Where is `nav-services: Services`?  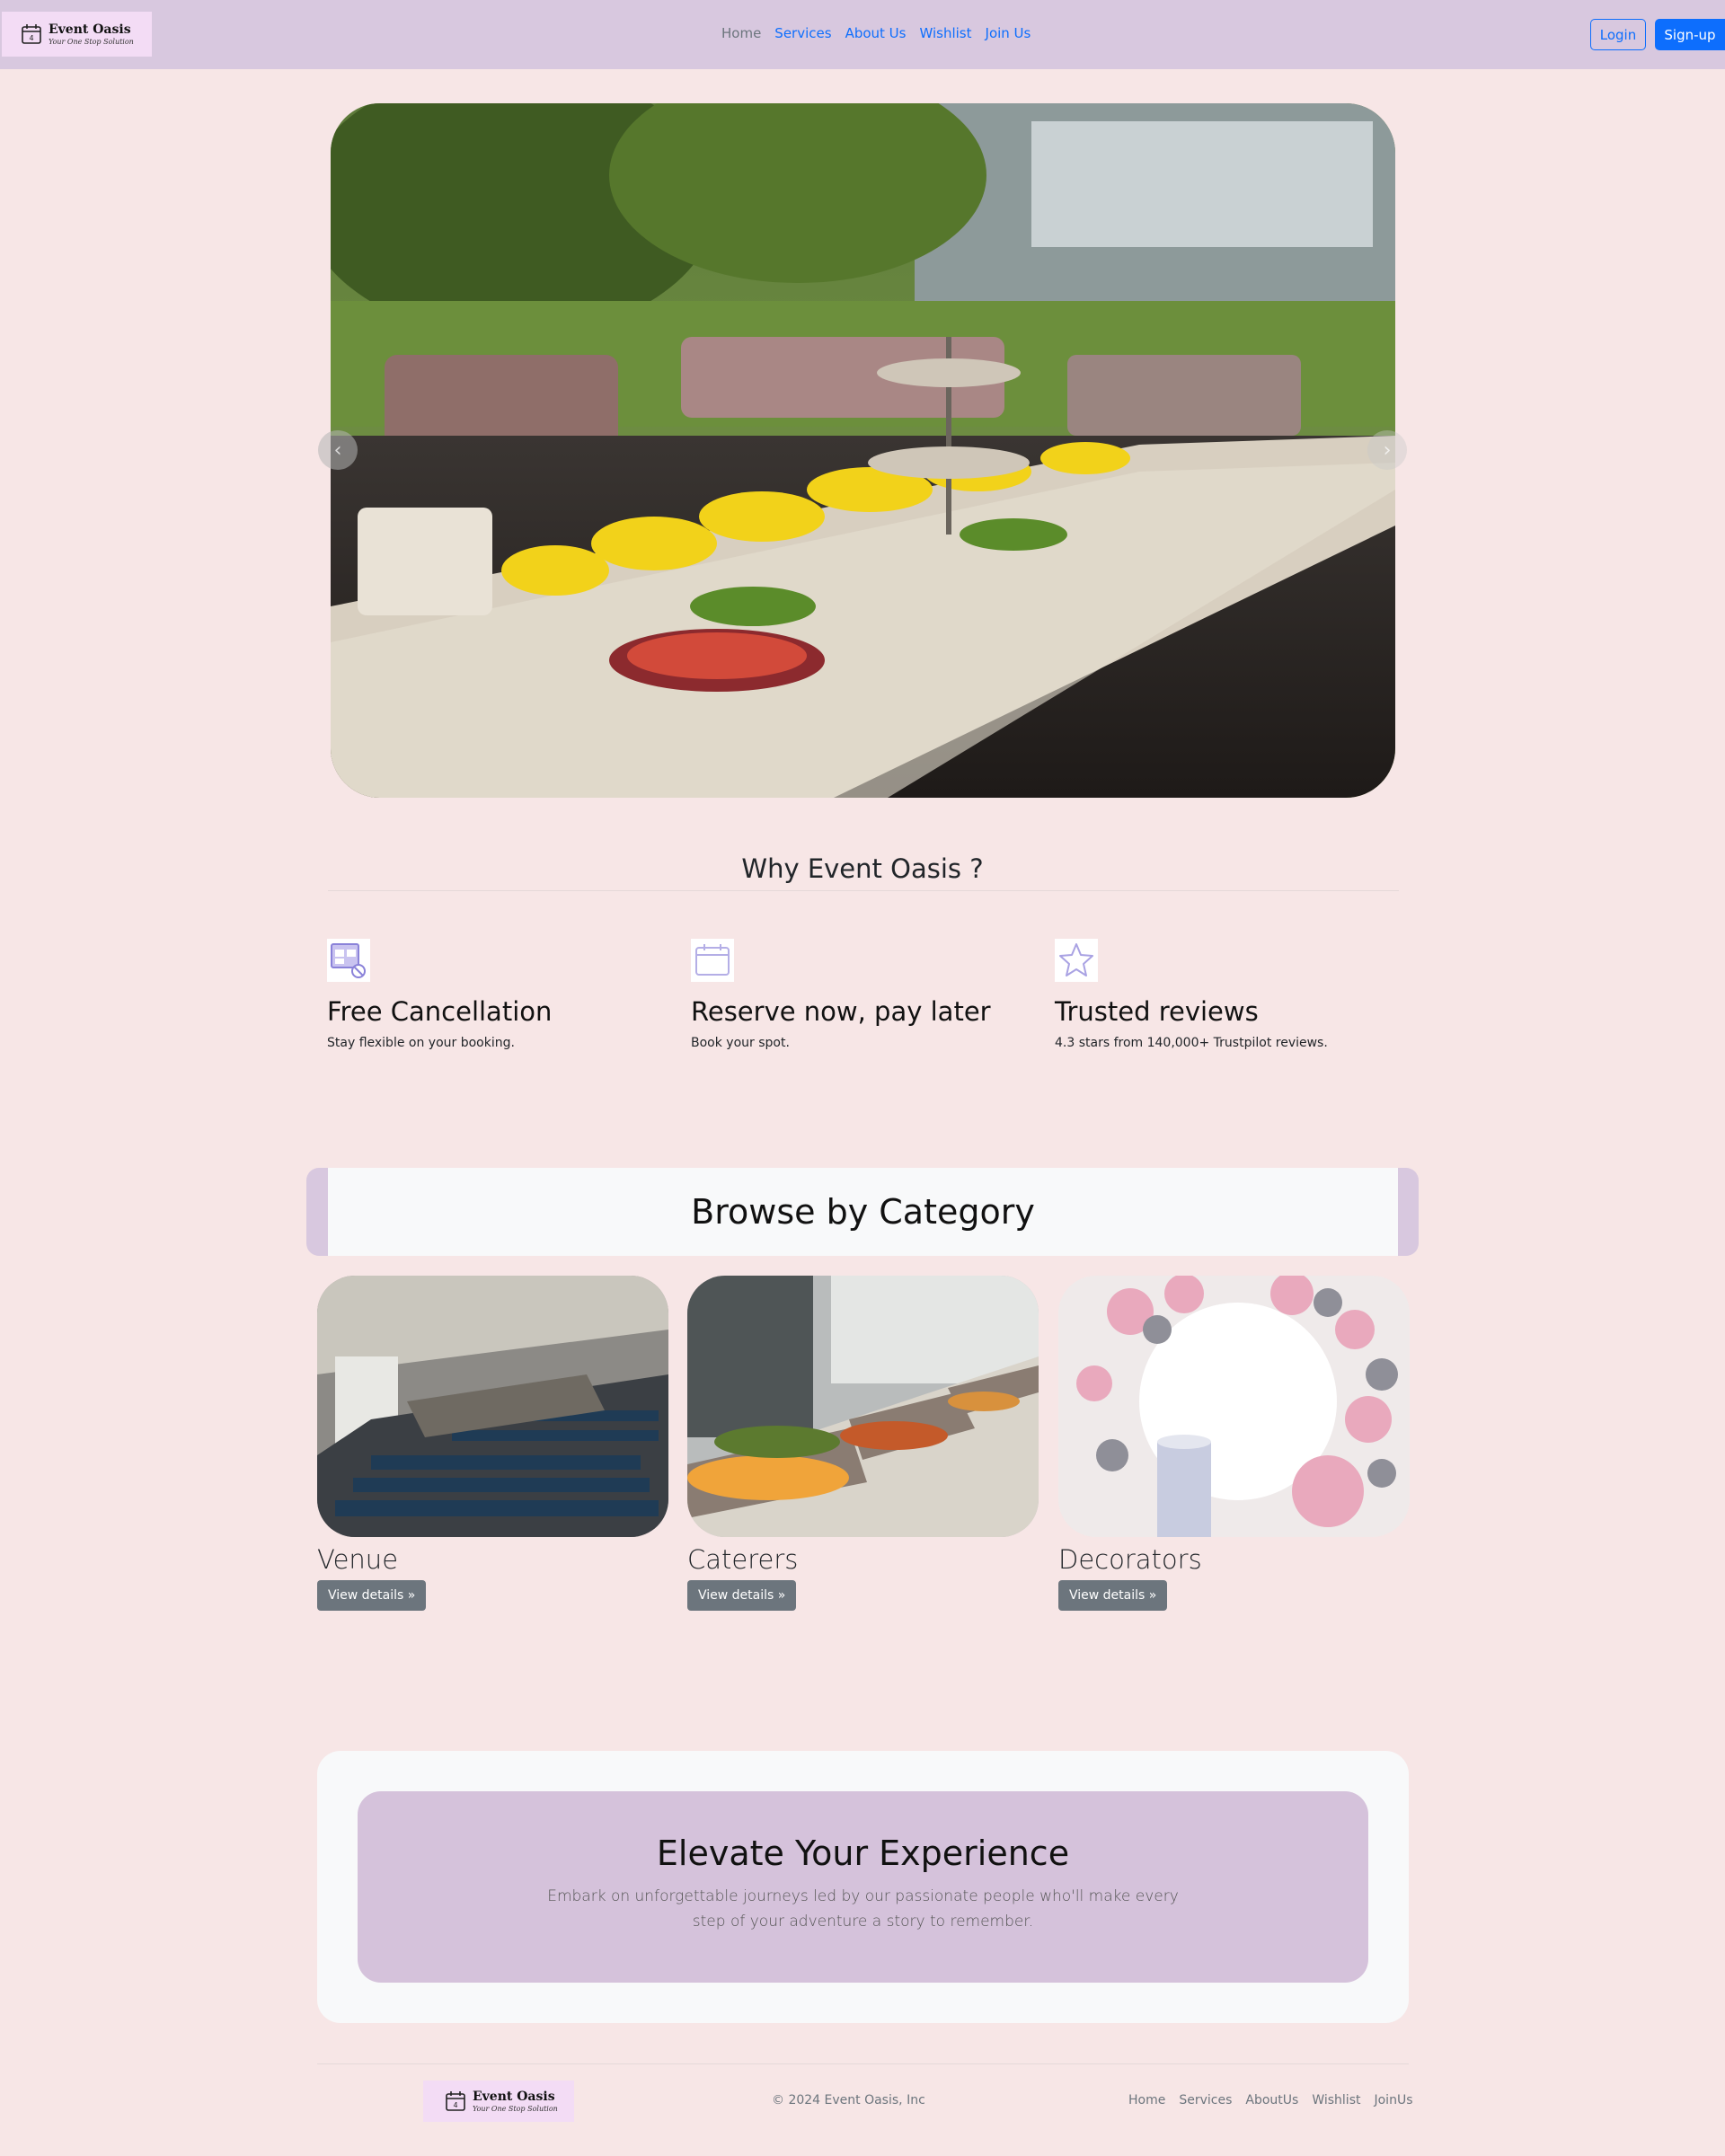 nav-services: Services is located at coordinates (802, 33).